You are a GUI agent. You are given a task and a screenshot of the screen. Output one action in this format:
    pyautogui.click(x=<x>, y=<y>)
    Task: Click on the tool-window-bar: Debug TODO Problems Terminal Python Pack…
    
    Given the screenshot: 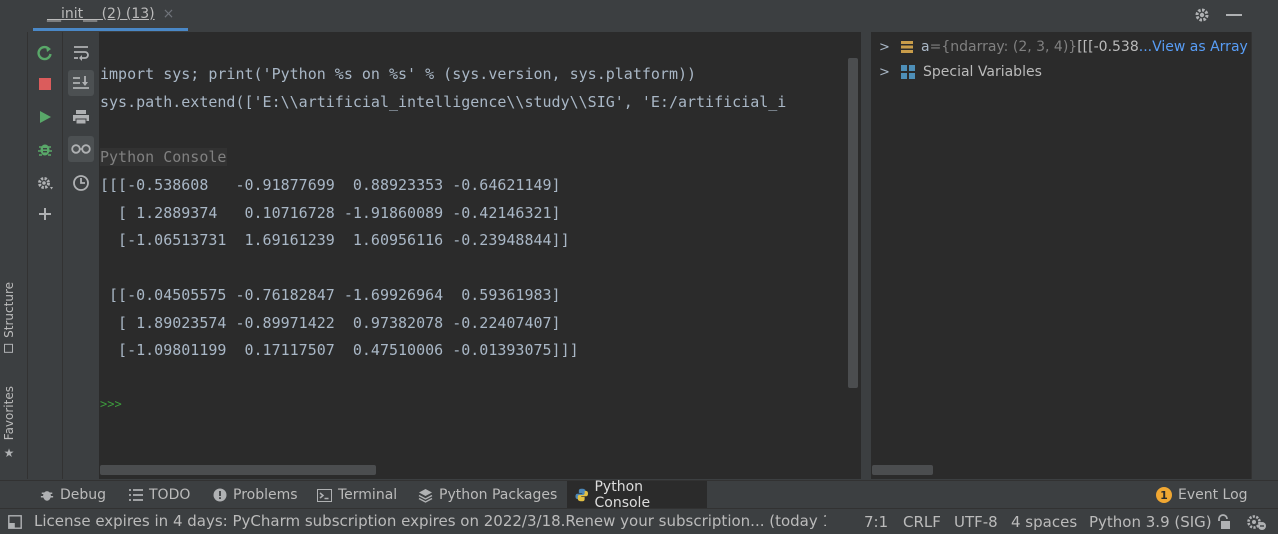 What is the action you would take?
    pyautogui.click(x=639, y=495)
    